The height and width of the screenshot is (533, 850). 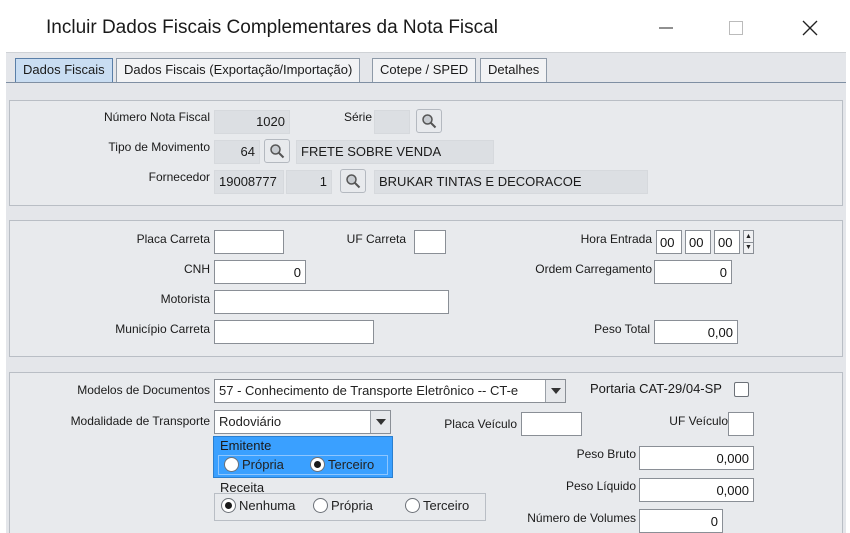 I want to click on placa-carreta-input, so click(x=249, y=242).